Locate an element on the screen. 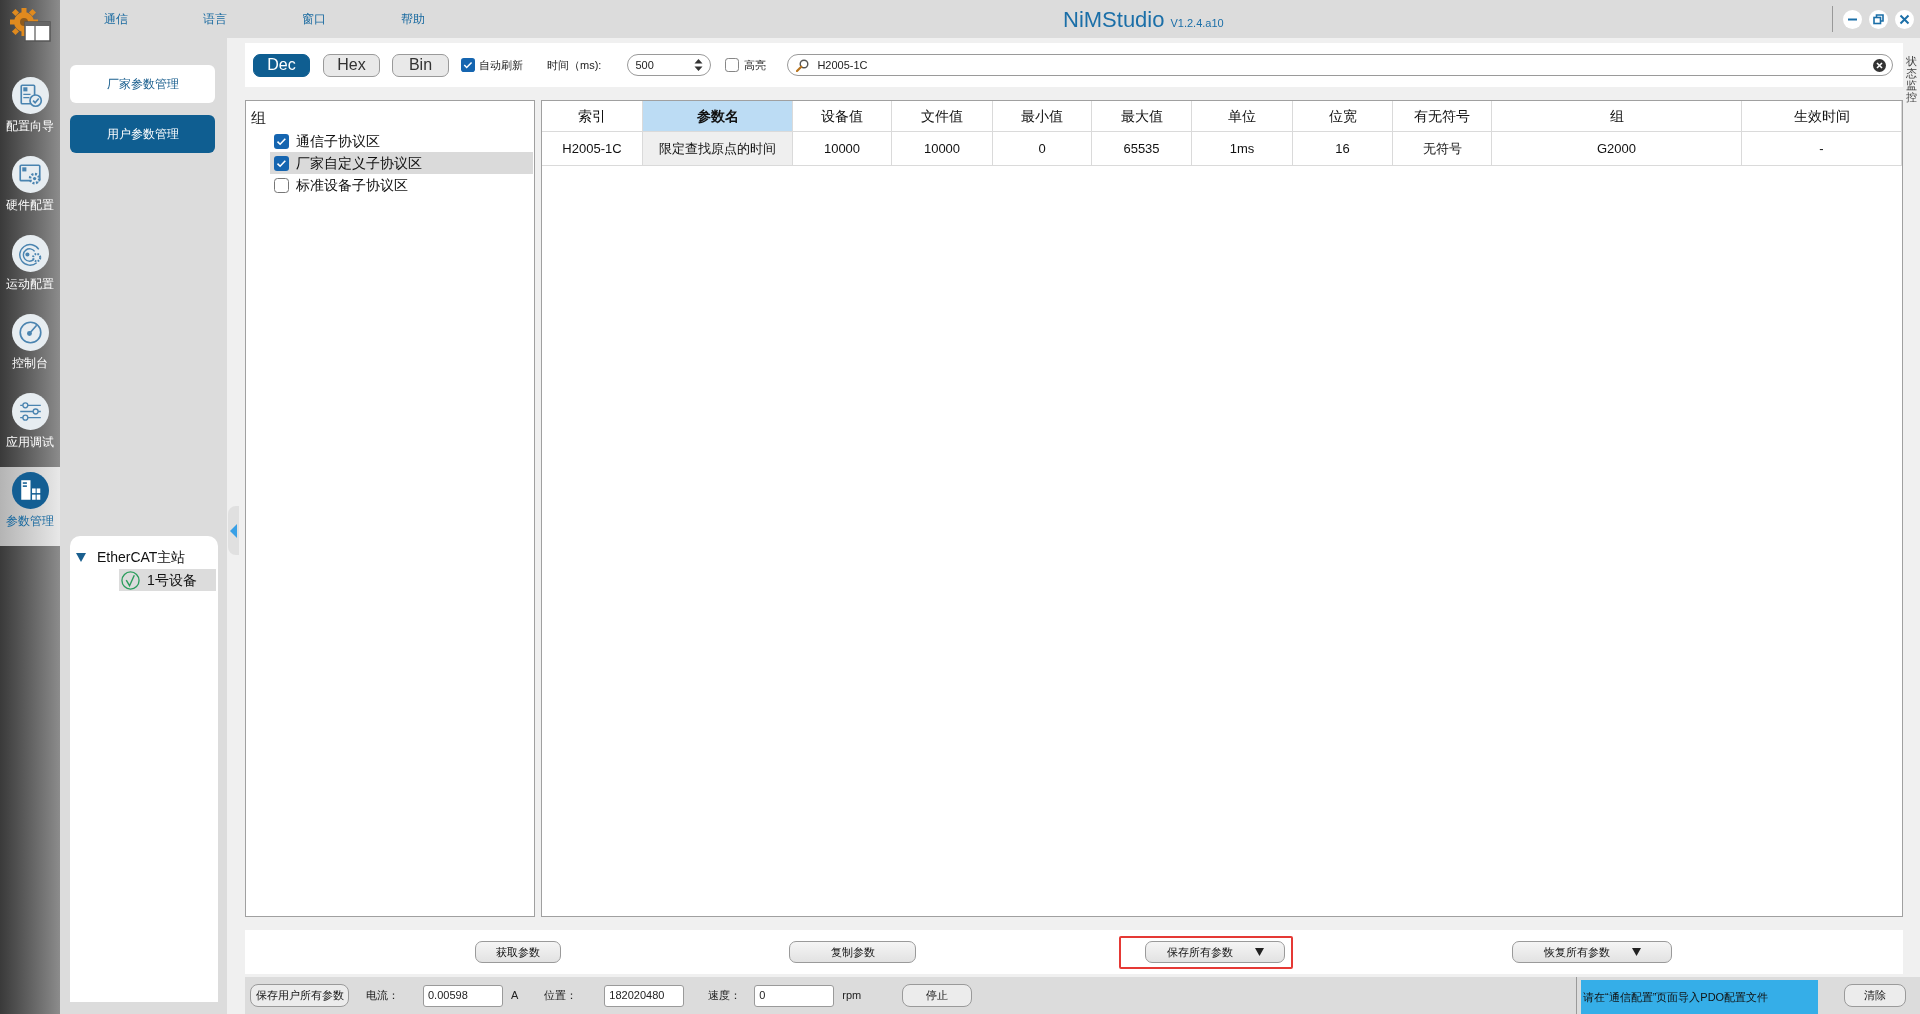 Image resolution: width=1920 pixels, height=1014 pixels. side-panel-tab: 状态监控 is located at coordinates (1911, 79).